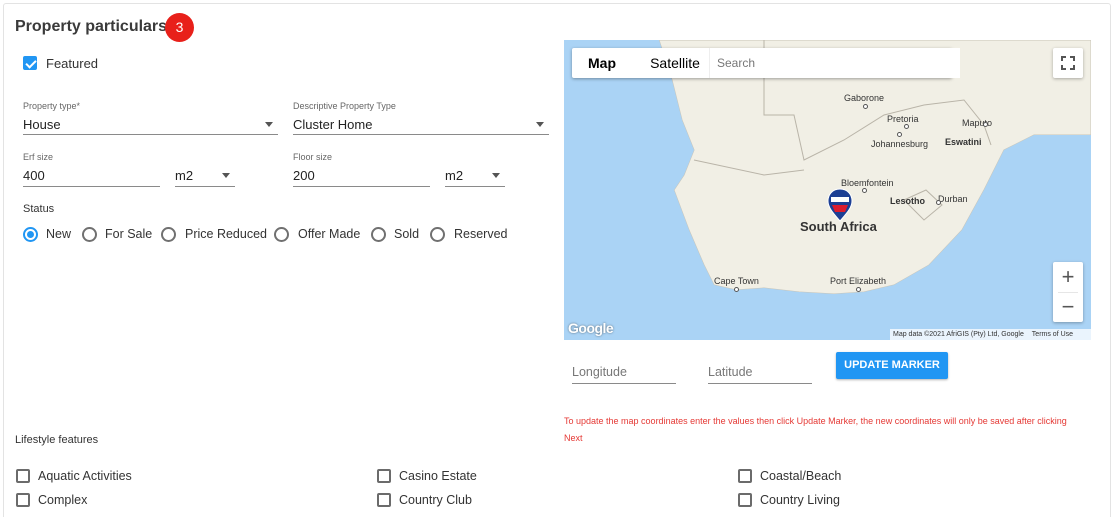  I want to click on status-label: Status, so click(39, 209).